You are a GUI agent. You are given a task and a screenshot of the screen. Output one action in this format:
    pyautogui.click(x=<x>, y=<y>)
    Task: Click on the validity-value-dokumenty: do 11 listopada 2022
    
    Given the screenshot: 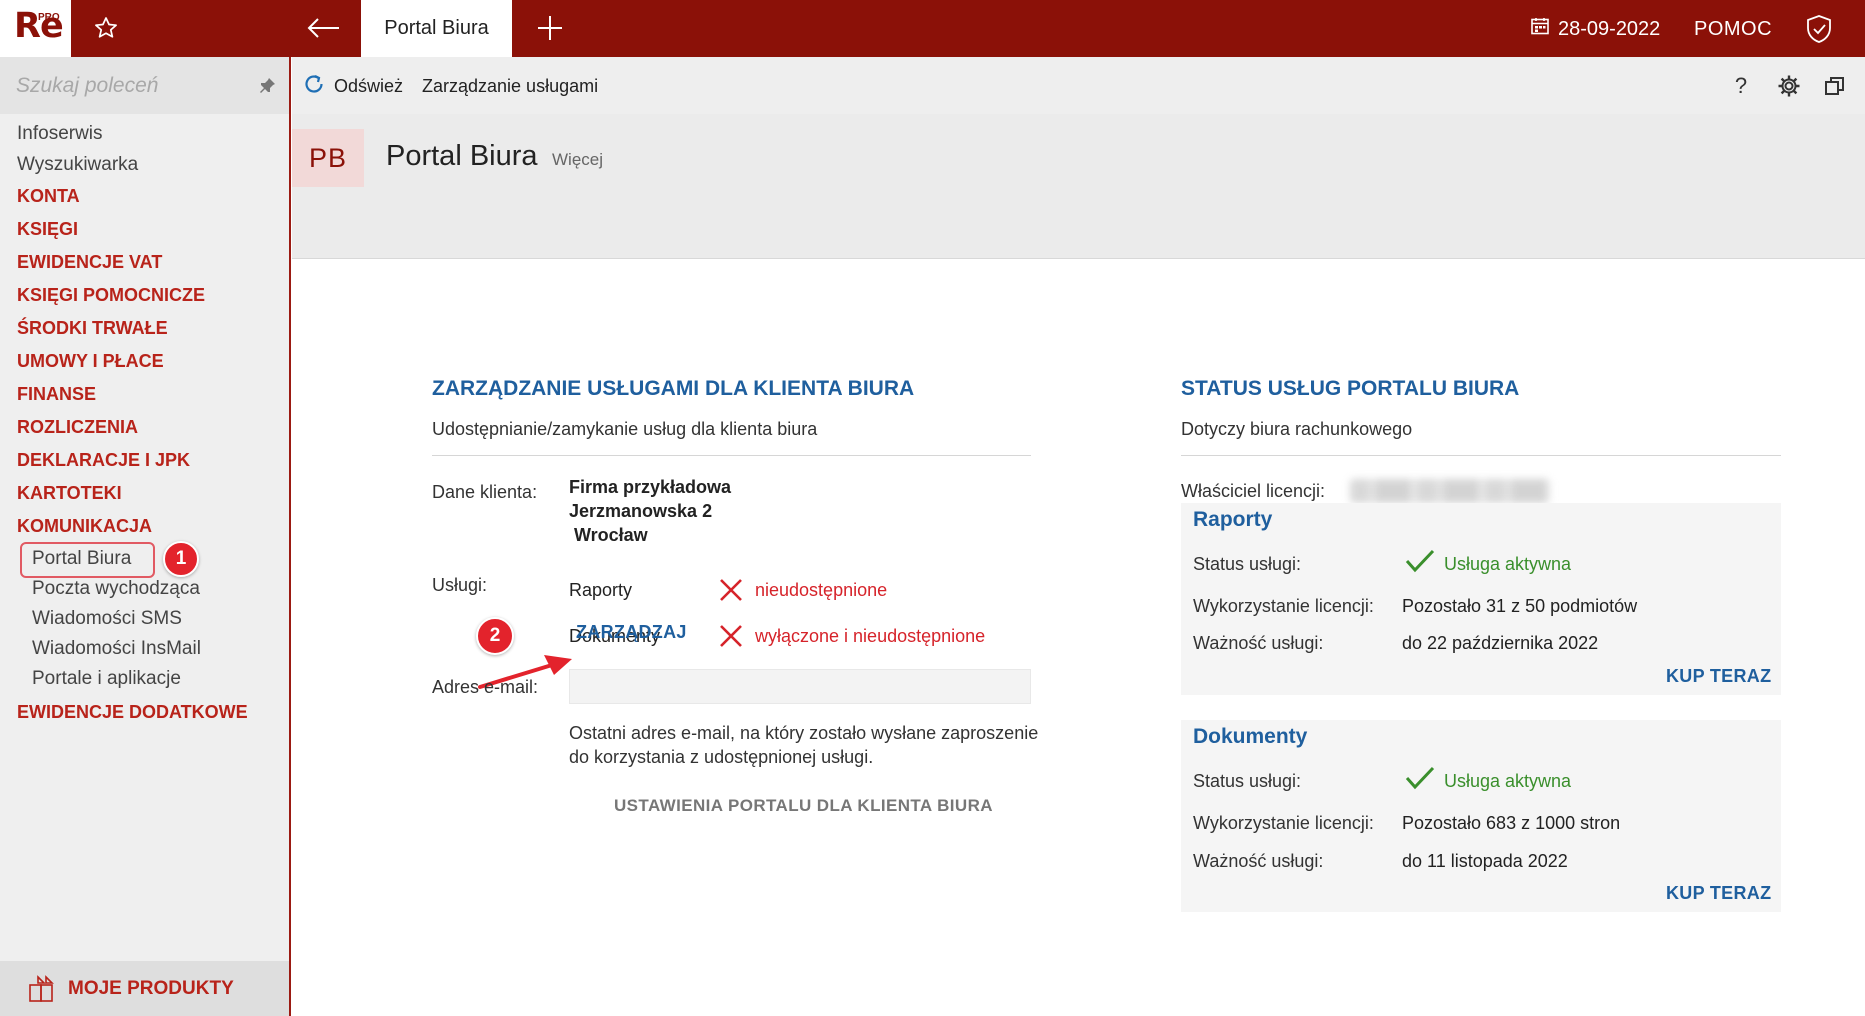 What is the action you would take?
    pyautogui.click(x=1485, y=861)
    